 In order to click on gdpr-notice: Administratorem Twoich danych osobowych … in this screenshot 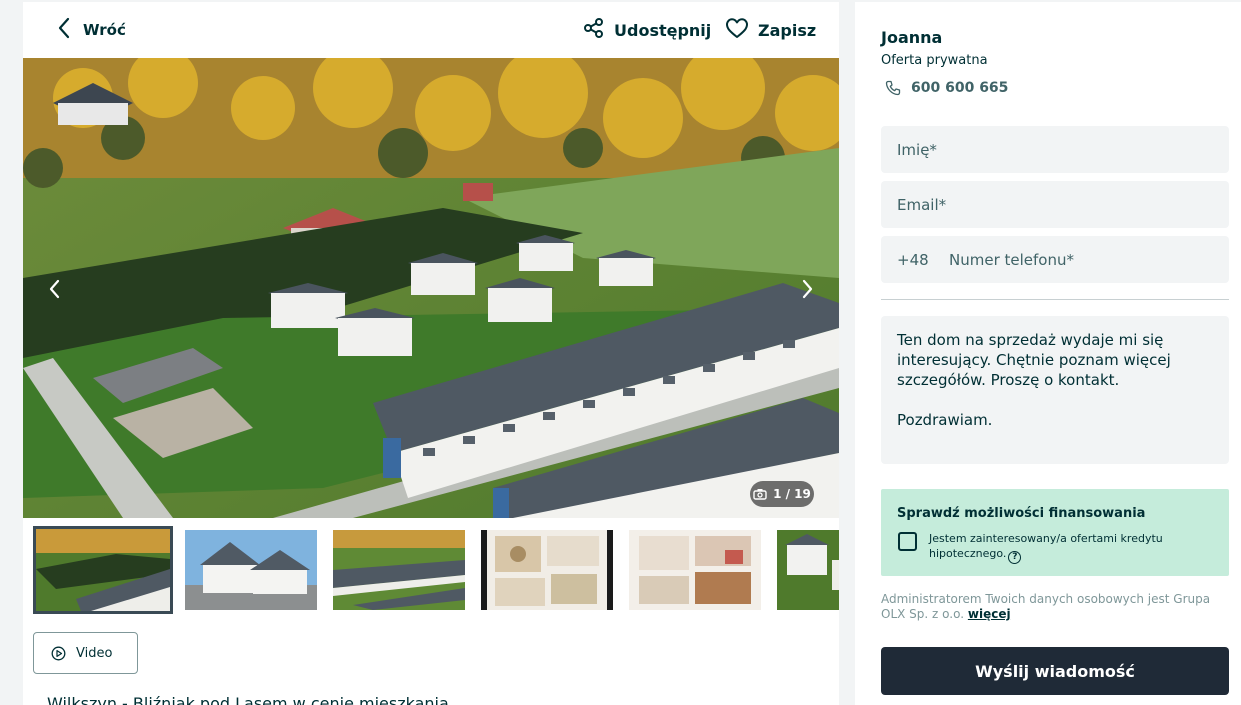, I will do `click(1057, 607)`.